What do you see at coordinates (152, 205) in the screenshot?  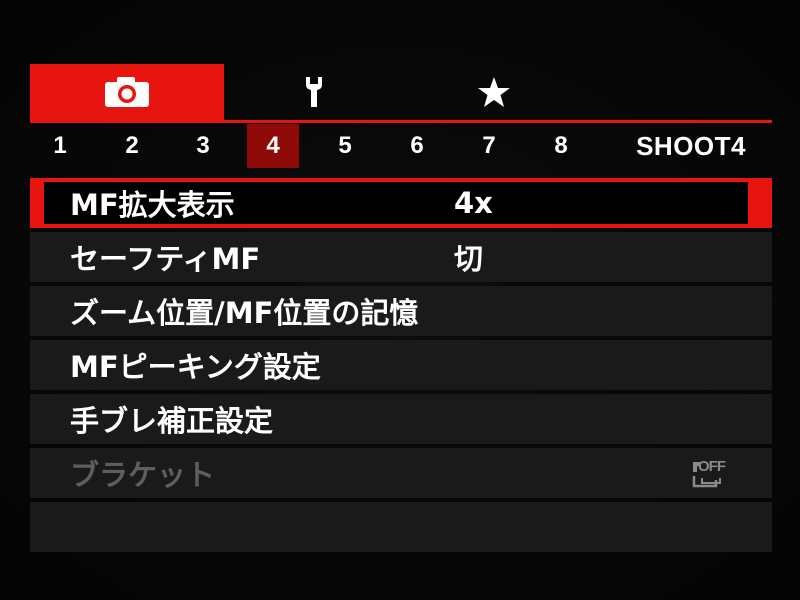 I see `menu-item-label: MF拡大表示` at bounding box center [152, 205].